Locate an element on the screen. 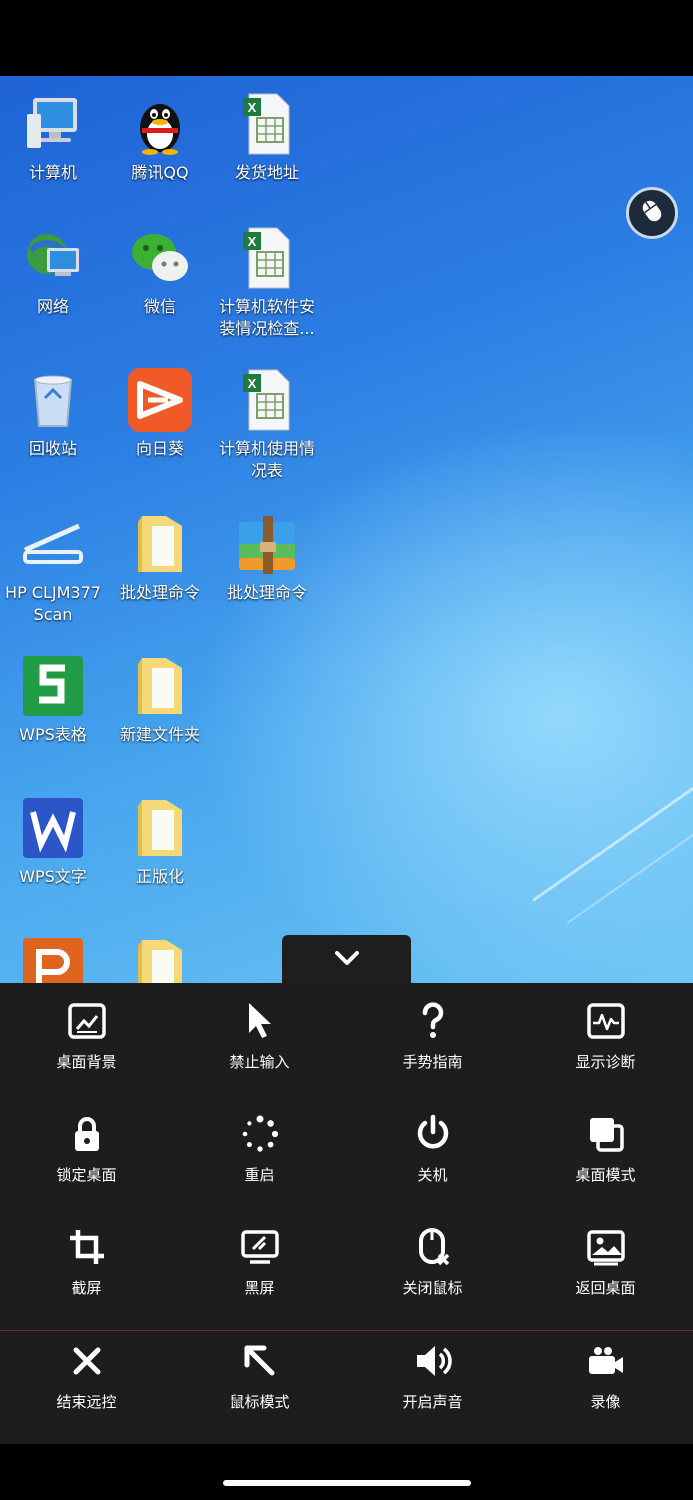 Image resolution: width=693 pixels, height=1500 pixels. desktop-icon-folder is located at coordinates (160, 959).